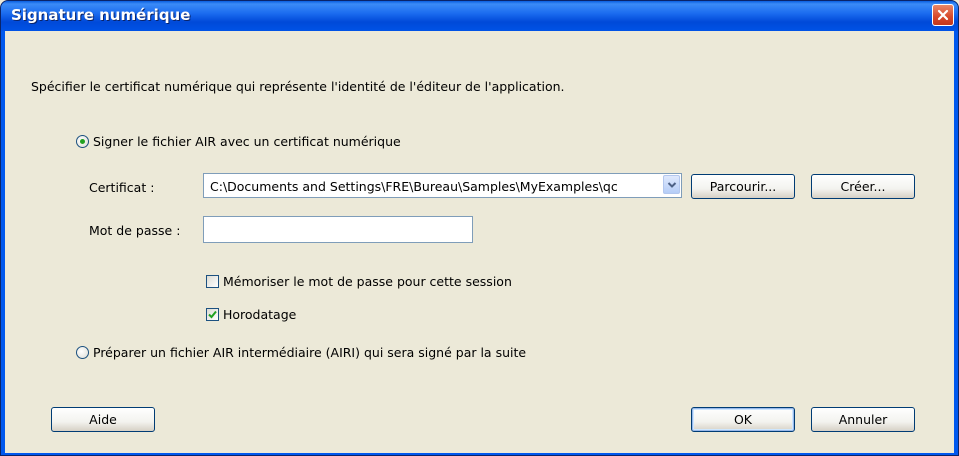 The width and height of the screenshot is (959, 456). What do you see at coordinates (135, 230) in the screenshot?
I see `password-label: Mot de passe :` at bounding box center [135, 230].